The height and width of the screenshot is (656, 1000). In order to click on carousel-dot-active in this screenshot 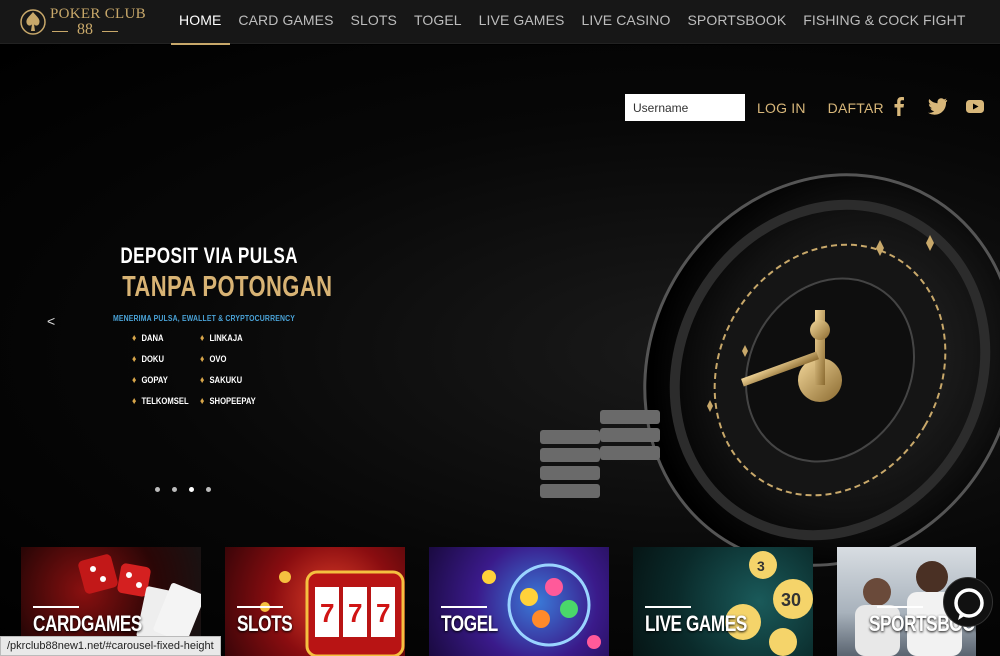, I will do `click(191, 489)`.